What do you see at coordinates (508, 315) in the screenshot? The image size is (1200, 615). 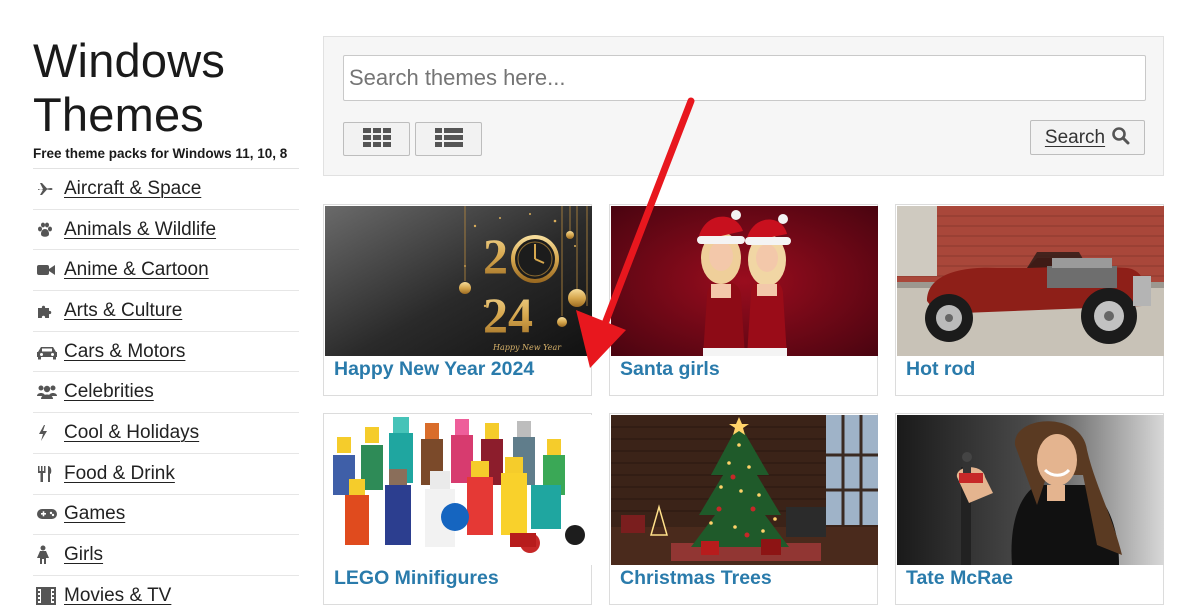 I see `thumb-year-bottom: 24` at bounding box center [508, 315].